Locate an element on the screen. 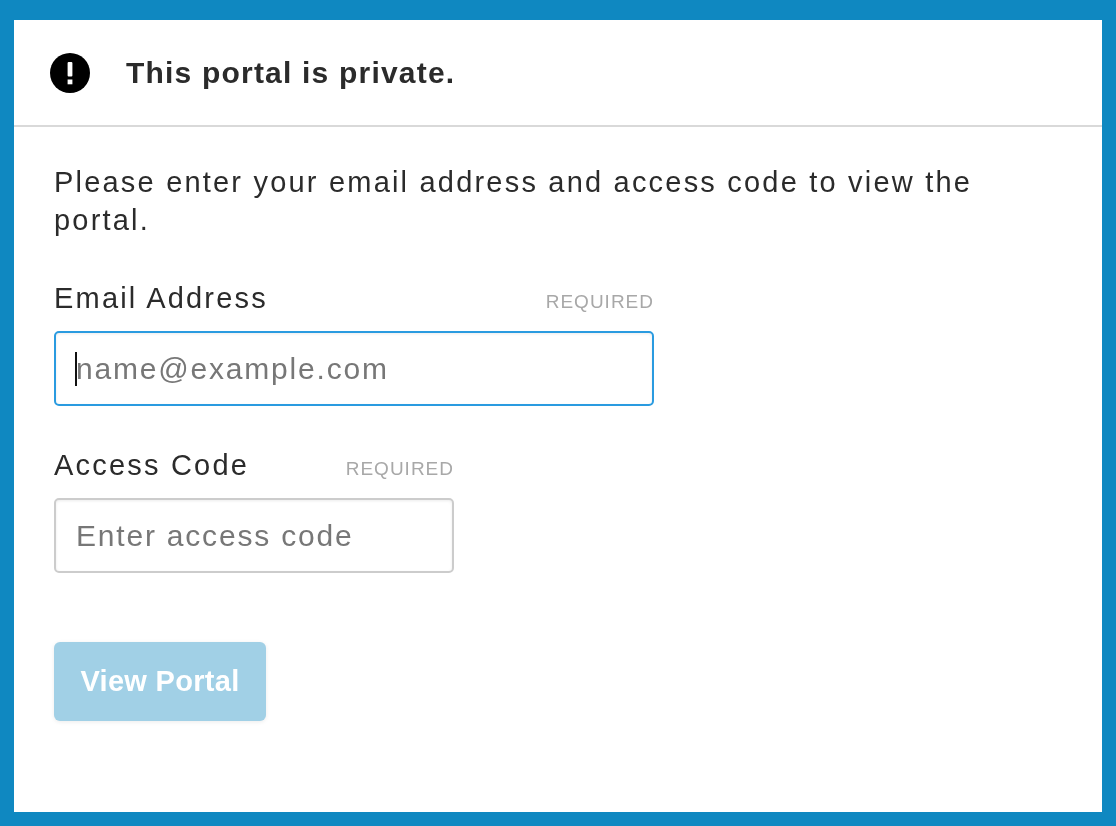 Image resolution: width=1116 pixels, height=826 pixels. input-field: Enter access code is located at coordinates (254, 535).